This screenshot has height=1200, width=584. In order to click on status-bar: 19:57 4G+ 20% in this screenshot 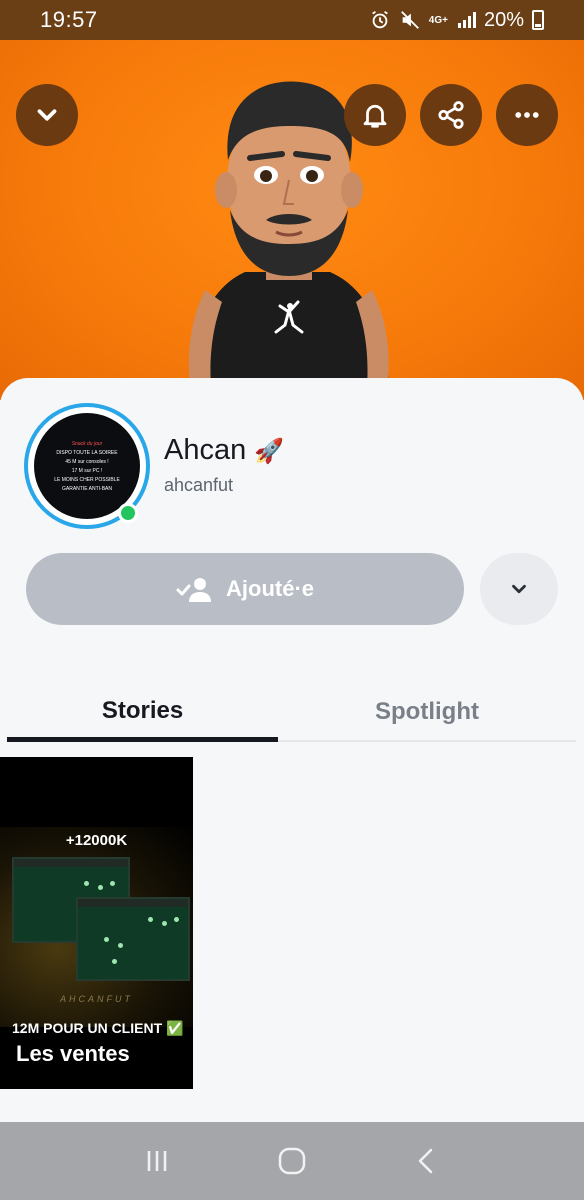, I will do `click(292, 20)`.